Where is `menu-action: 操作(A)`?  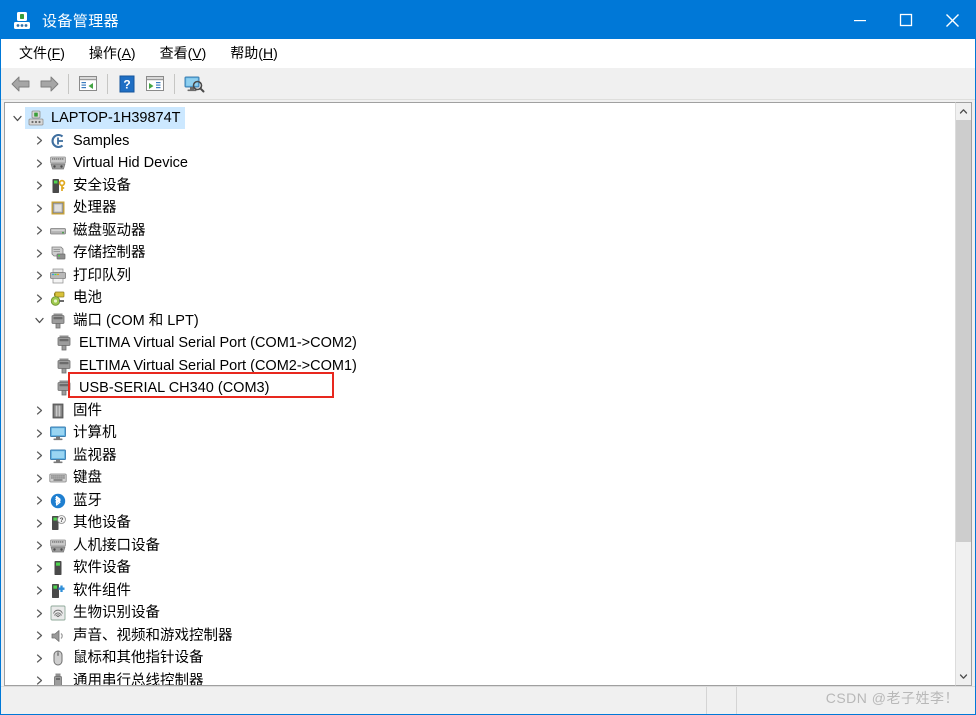 menu-action: 操作(A) is located at coordinates (112, 53).